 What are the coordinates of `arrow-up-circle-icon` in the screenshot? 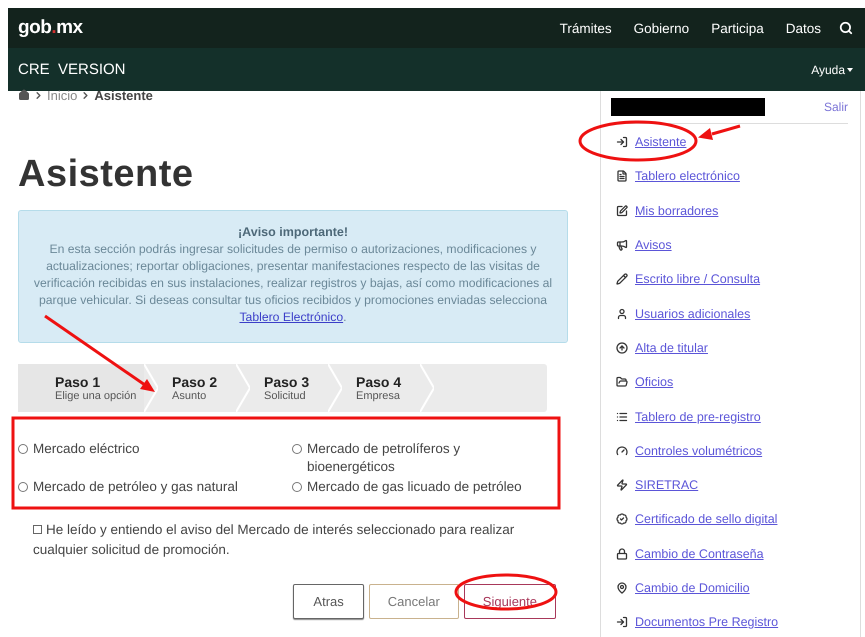 It's located at (622, 348).